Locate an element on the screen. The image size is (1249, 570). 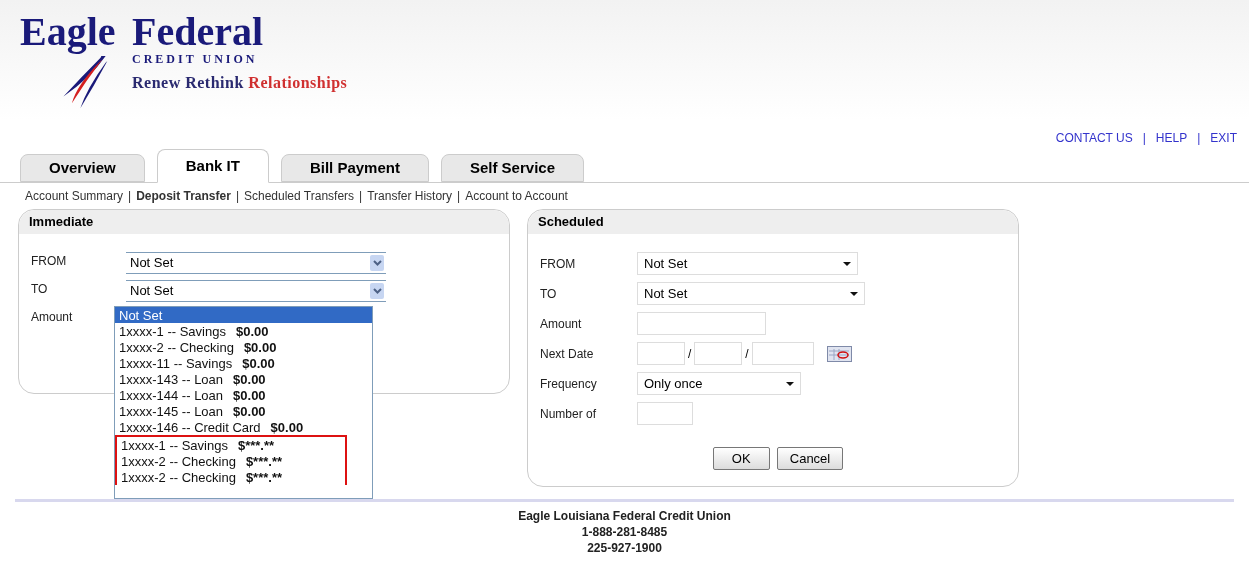
field-label: Next Date is located at coordinates (567, 354).